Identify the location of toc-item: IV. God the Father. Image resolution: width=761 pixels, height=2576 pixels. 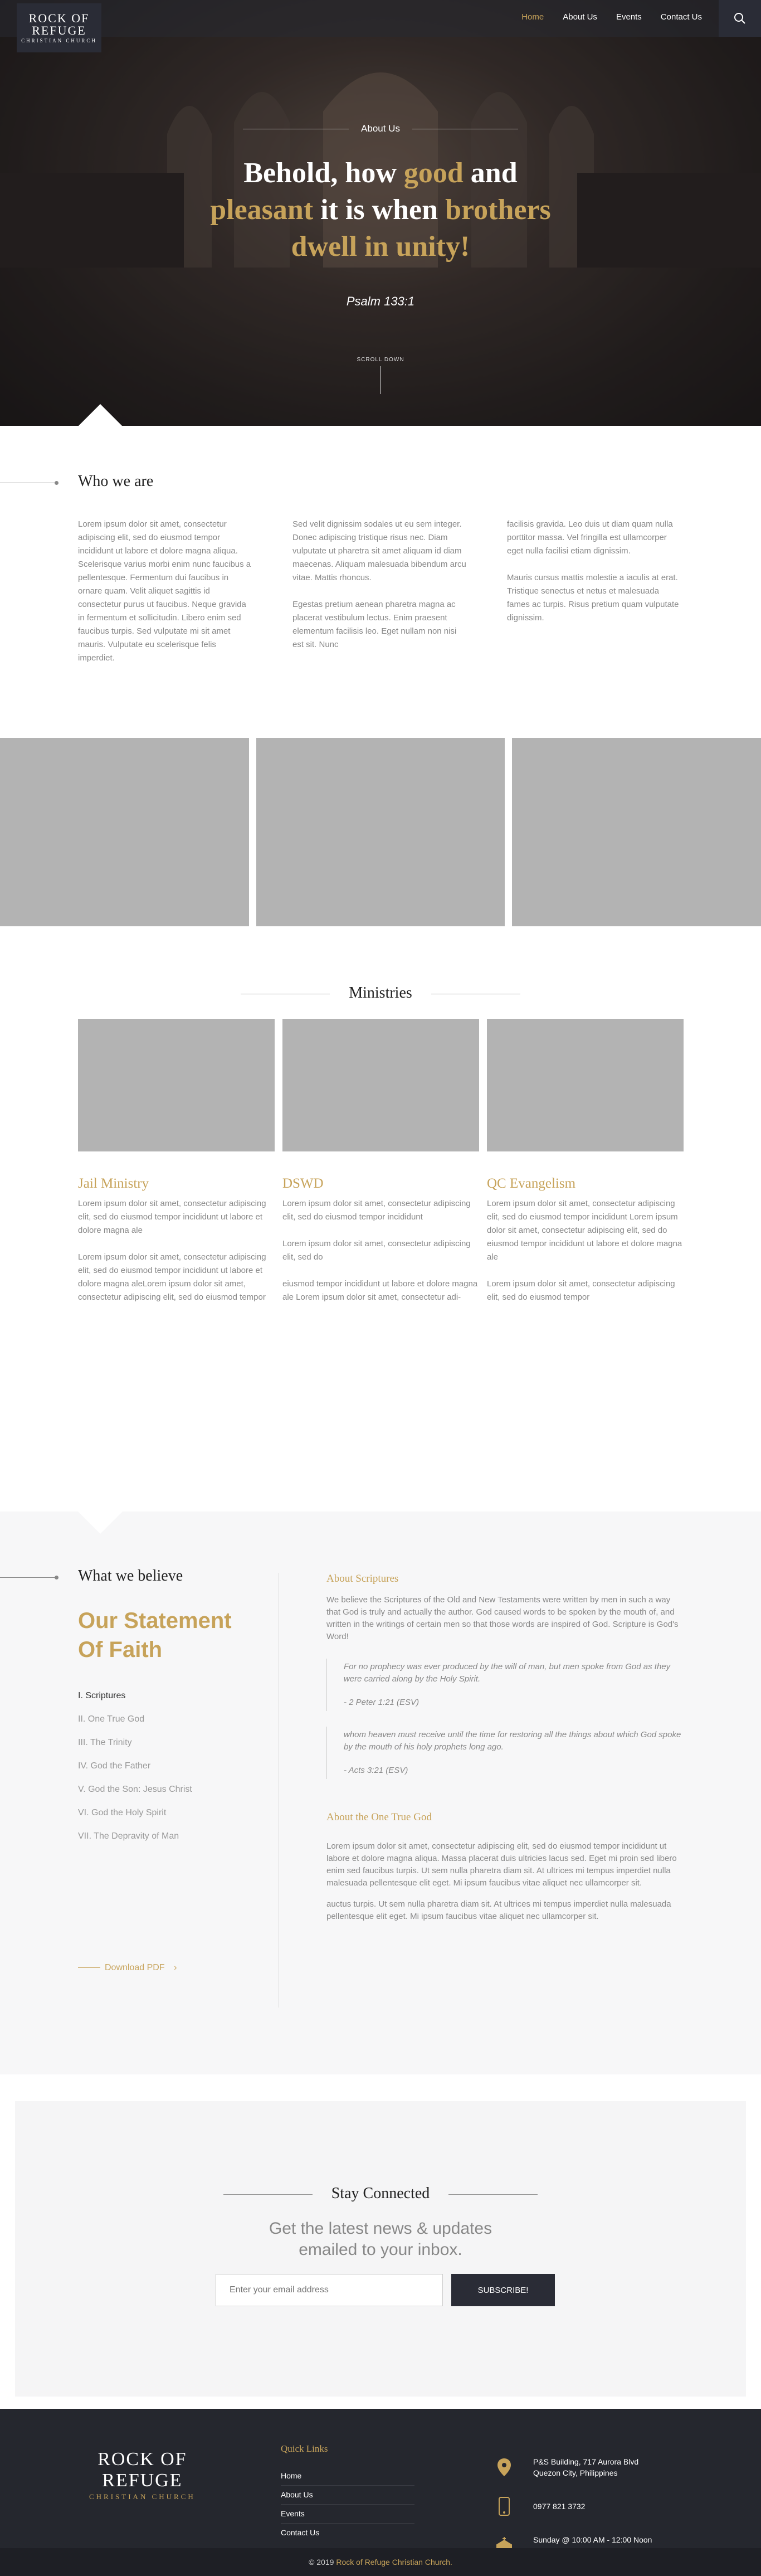
(135, 1773).